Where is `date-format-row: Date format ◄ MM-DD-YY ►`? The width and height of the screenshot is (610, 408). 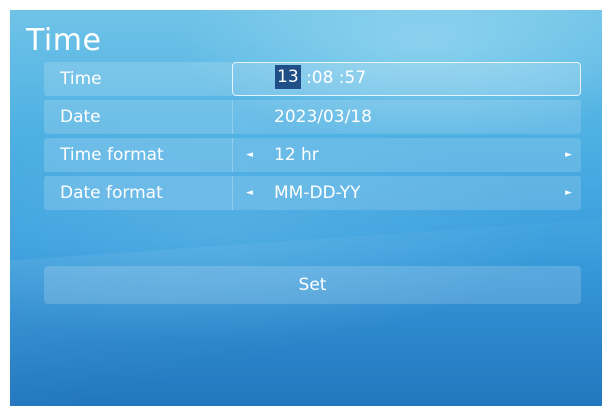 date-format-row: Date format ◄ MM-DD-YY ► is located at coordinates (312, 193).